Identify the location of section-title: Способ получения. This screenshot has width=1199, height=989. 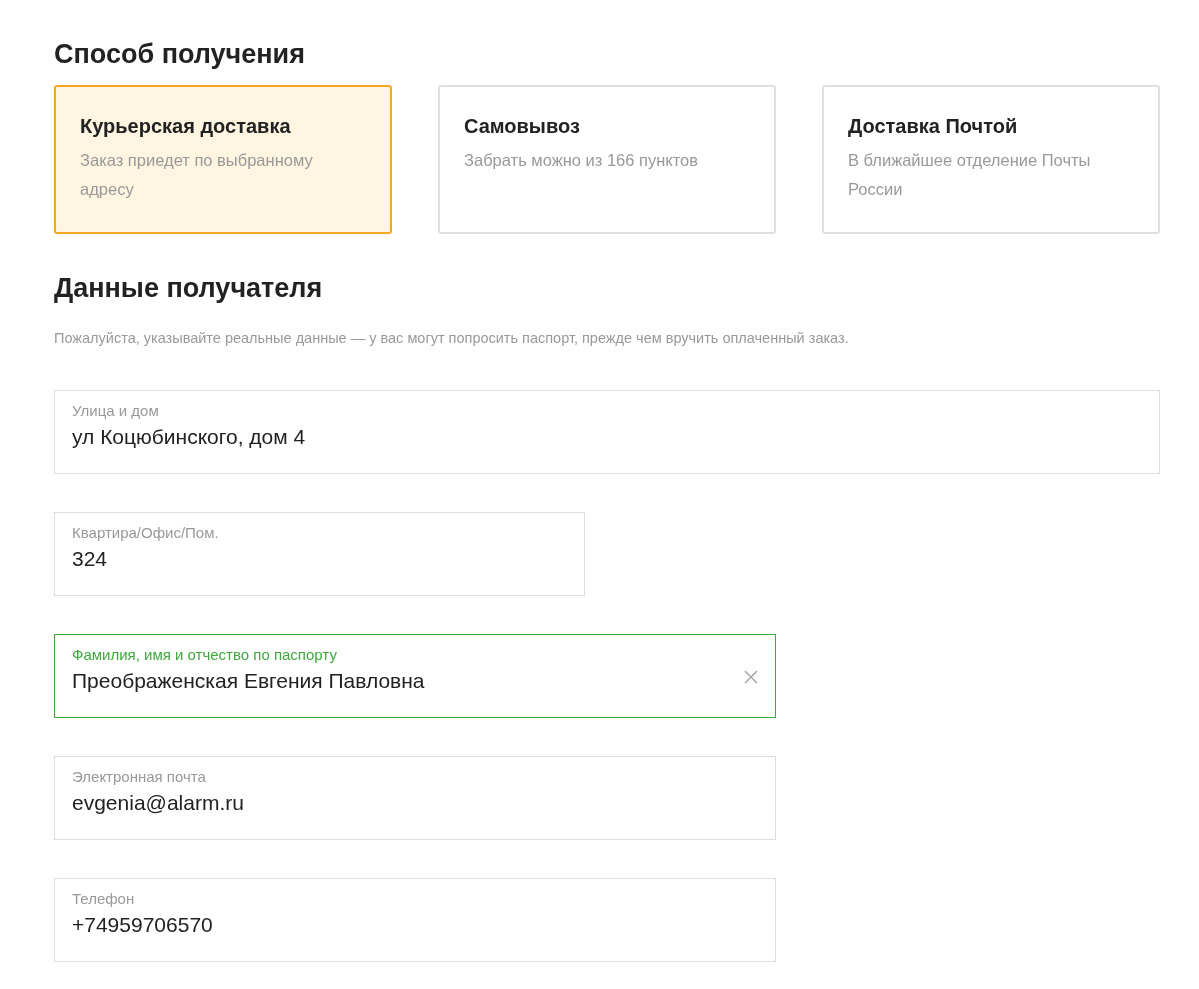
(180, 54).